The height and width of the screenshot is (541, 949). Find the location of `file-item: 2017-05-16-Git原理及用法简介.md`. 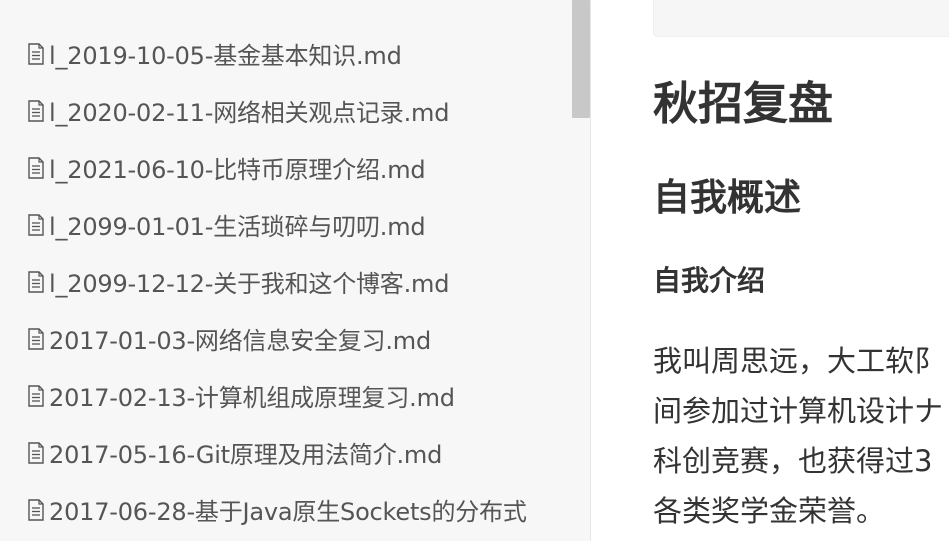

file-item: 2017-05-16-Git原理及用法简介.md is located at coordinates (299, 452).